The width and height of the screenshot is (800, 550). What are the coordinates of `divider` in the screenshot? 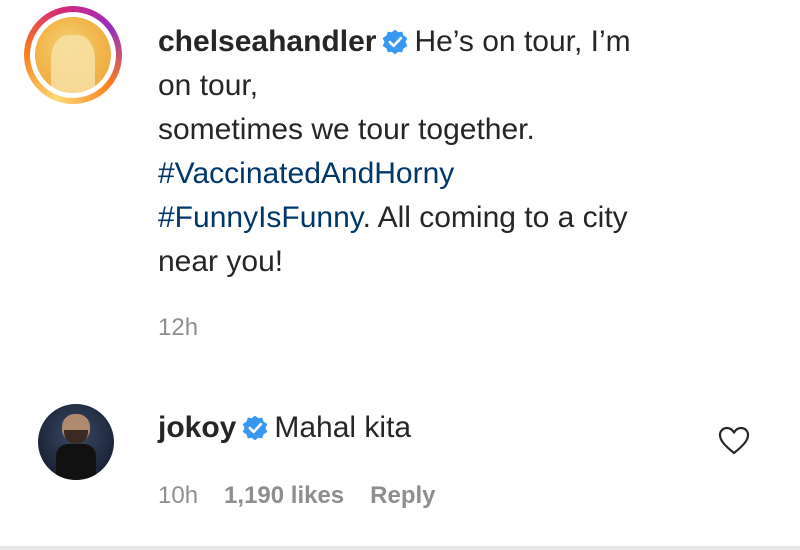 It's located at (400, 548).